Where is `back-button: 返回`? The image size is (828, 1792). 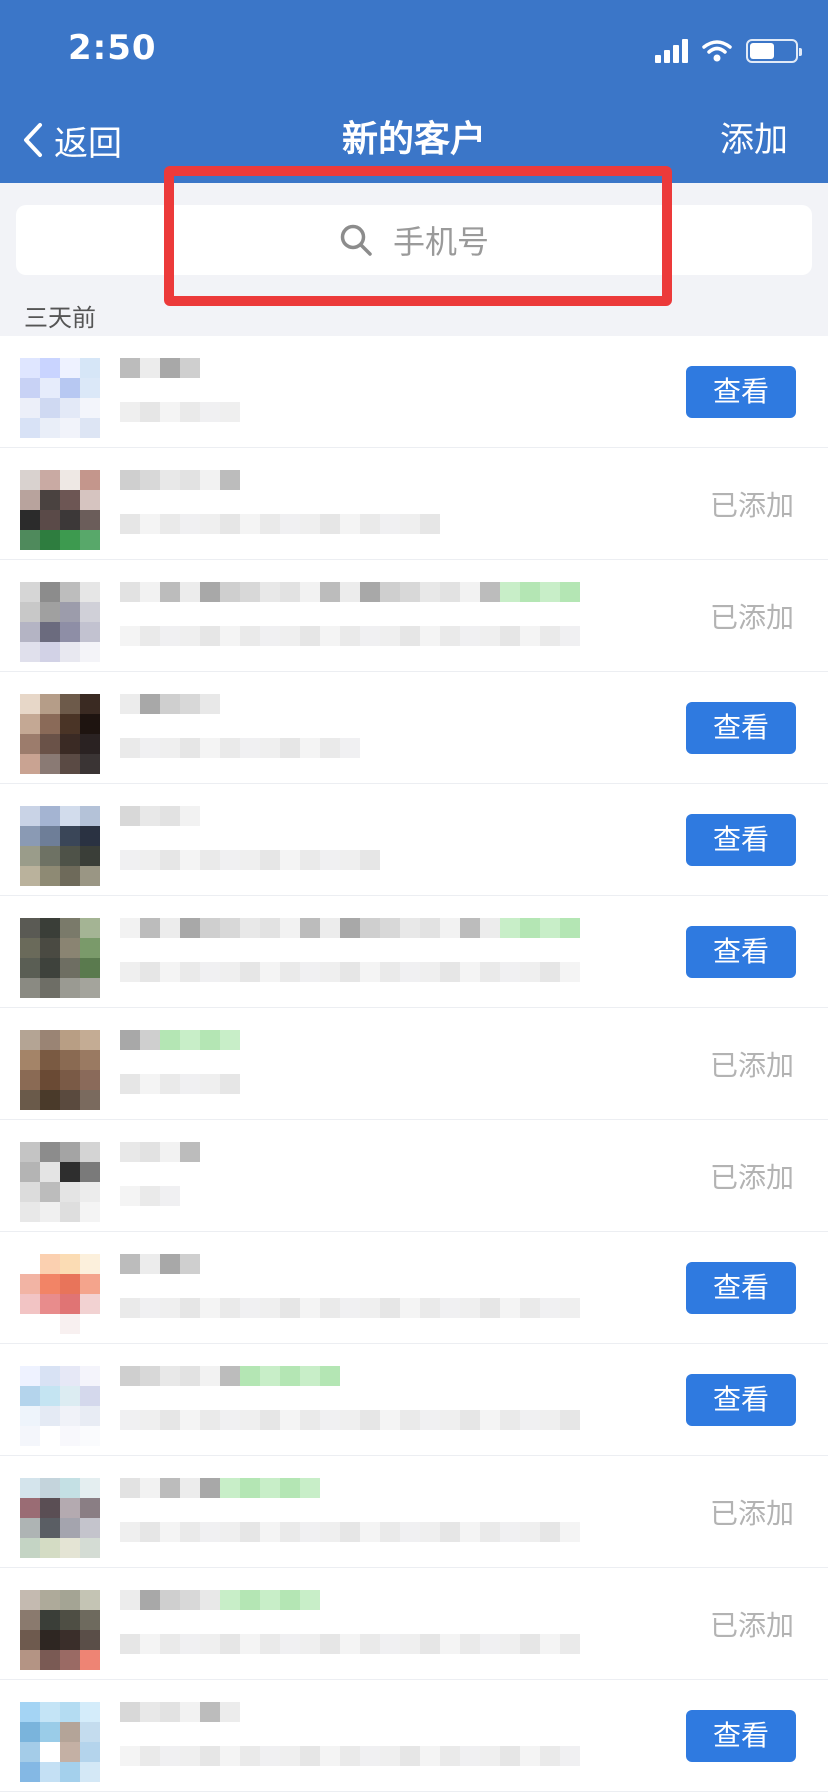 back-button: 返回 is located at coordinates (72, 140).